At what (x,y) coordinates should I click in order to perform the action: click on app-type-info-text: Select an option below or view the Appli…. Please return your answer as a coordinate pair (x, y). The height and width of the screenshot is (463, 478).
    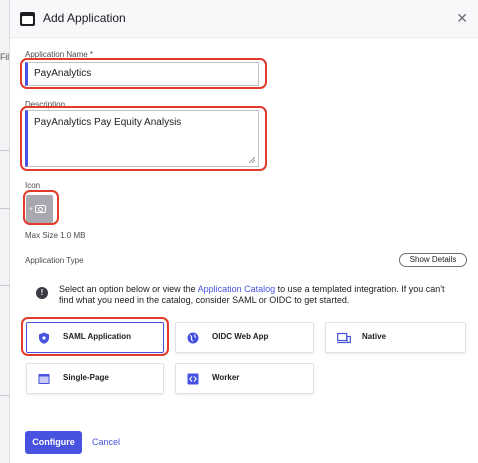
    Looking at the image, I should click on (260, 295).